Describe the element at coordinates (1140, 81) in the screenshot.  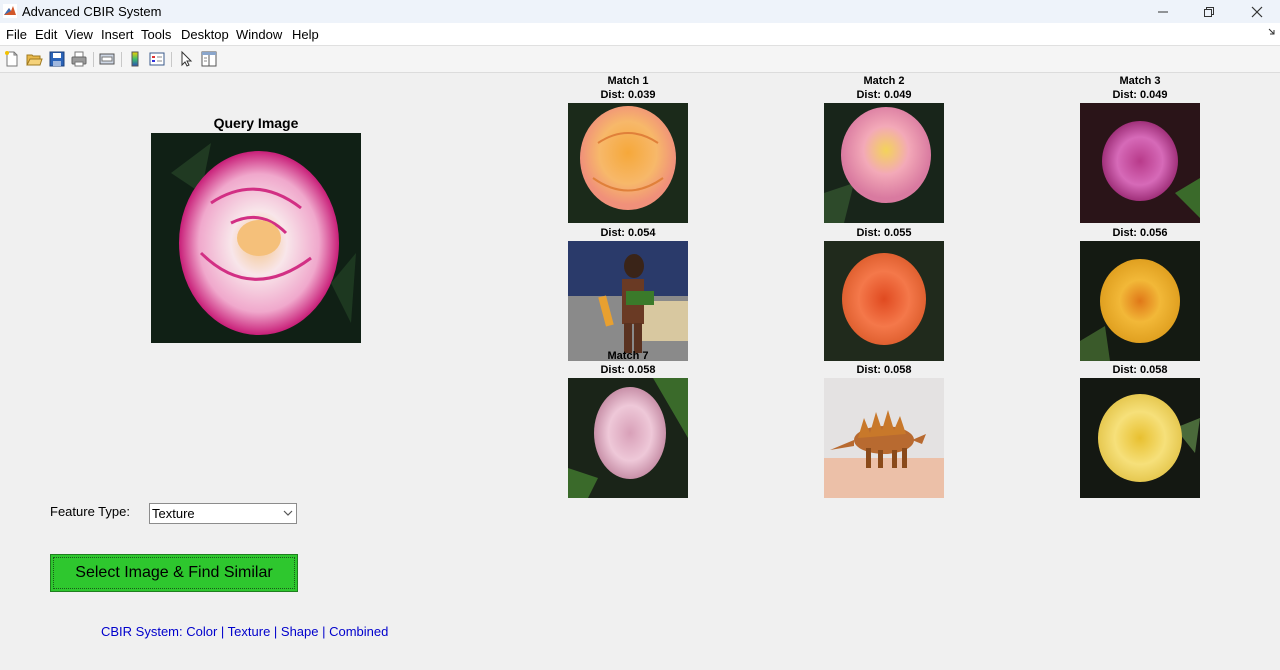
I see `match-title: Match 3` at that location.